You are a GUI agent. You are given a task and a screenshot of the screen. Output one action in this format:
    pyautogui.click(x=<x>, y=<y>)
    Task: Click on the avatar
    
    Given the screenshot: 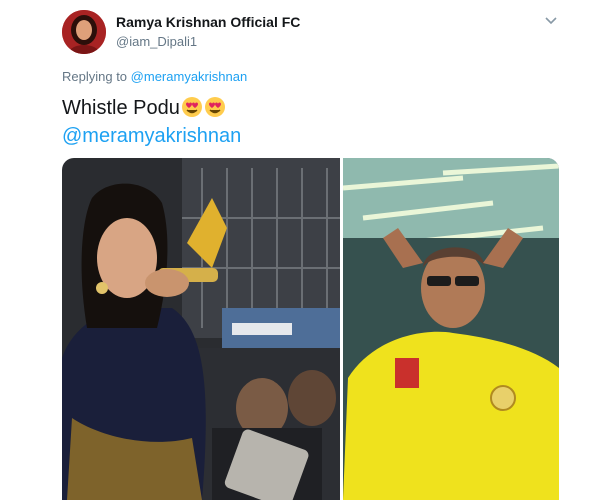 What is the action you would take?
    pyautogui.click(x=84, y=32)
    